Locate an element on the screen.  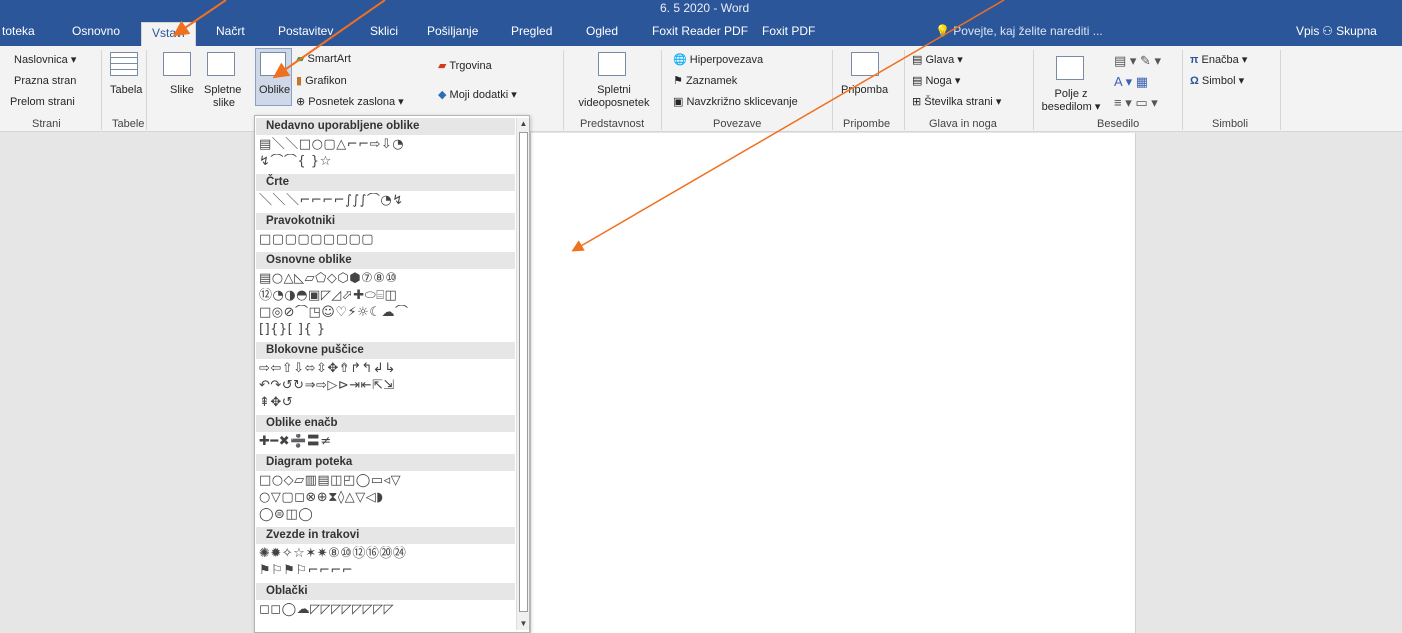
scroll-thumb is located at coordinates (523, 372).